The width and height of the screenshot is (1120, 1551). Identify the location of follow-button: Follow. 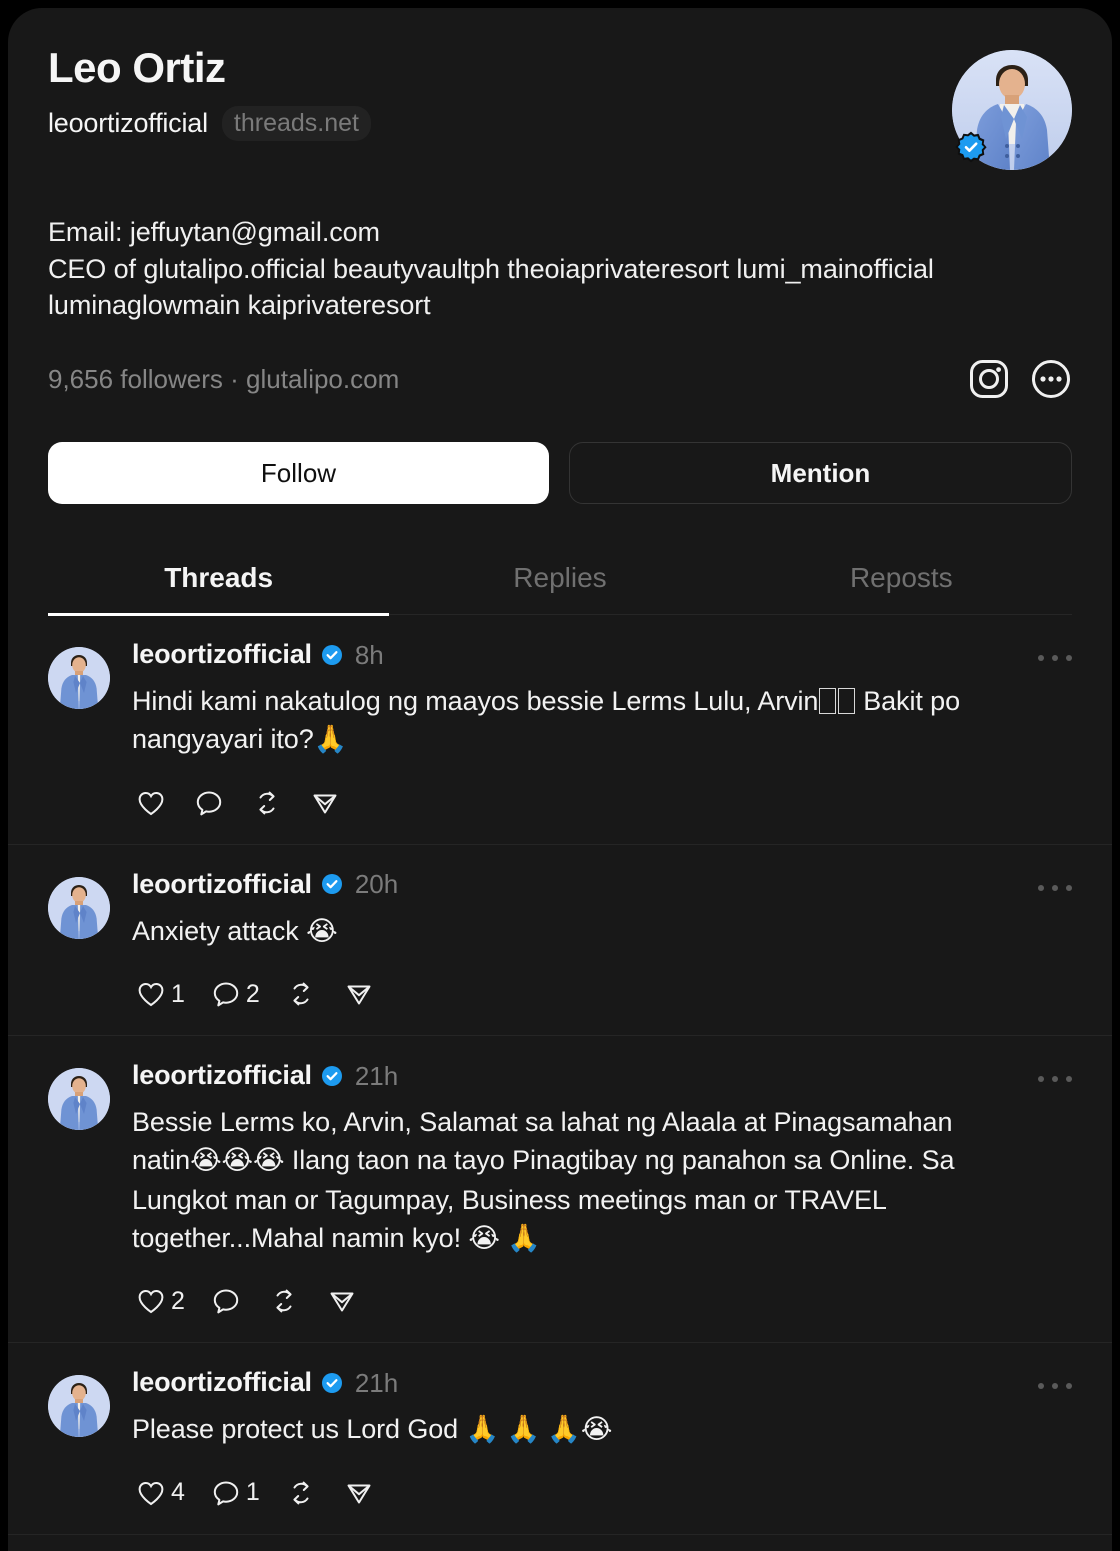
(298, 473).